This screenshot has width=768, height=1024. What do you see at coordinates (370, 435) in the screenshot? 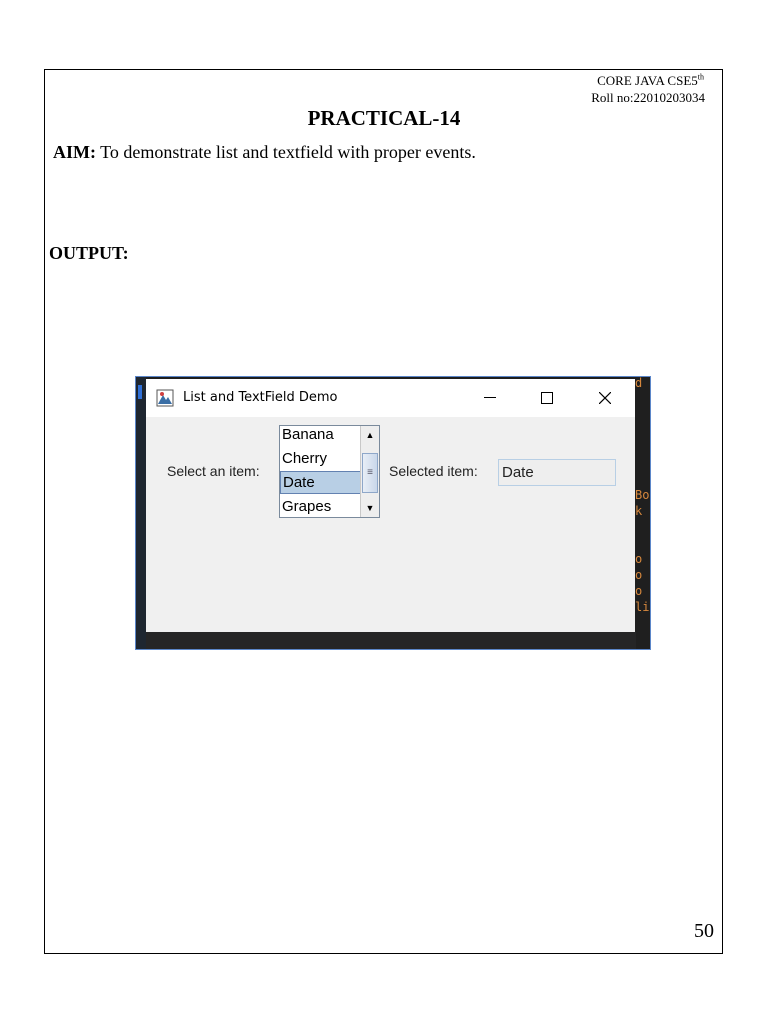
I see `scroll-up-arrow-icon: ▲` at bounding box center [370, 435].